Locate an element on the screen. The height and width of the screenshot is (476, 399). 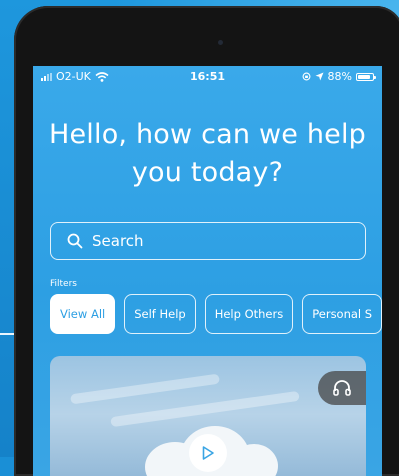
search-icon is located at coordinates (75, 241).